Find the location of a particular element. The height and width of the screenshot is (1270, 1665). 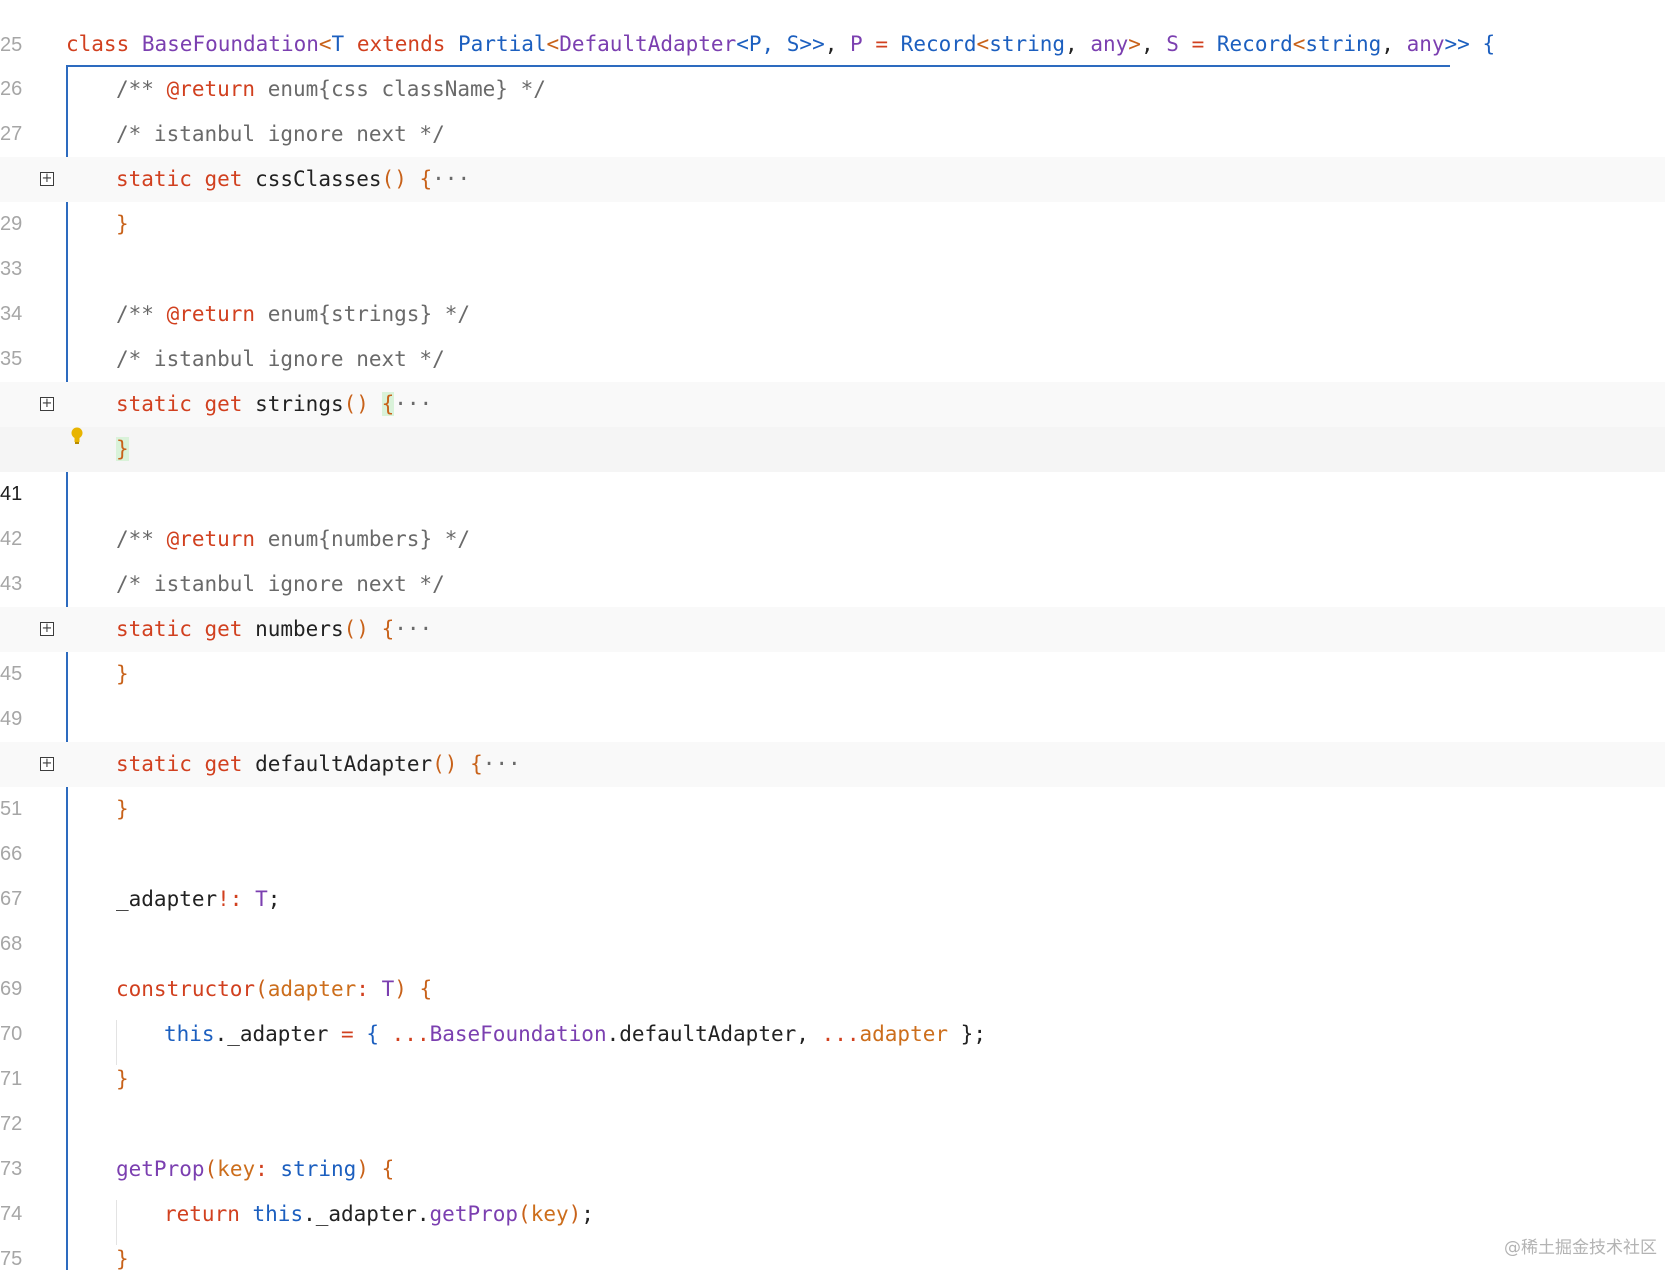

code-line: 41 } is located at coordinates (832, 466).